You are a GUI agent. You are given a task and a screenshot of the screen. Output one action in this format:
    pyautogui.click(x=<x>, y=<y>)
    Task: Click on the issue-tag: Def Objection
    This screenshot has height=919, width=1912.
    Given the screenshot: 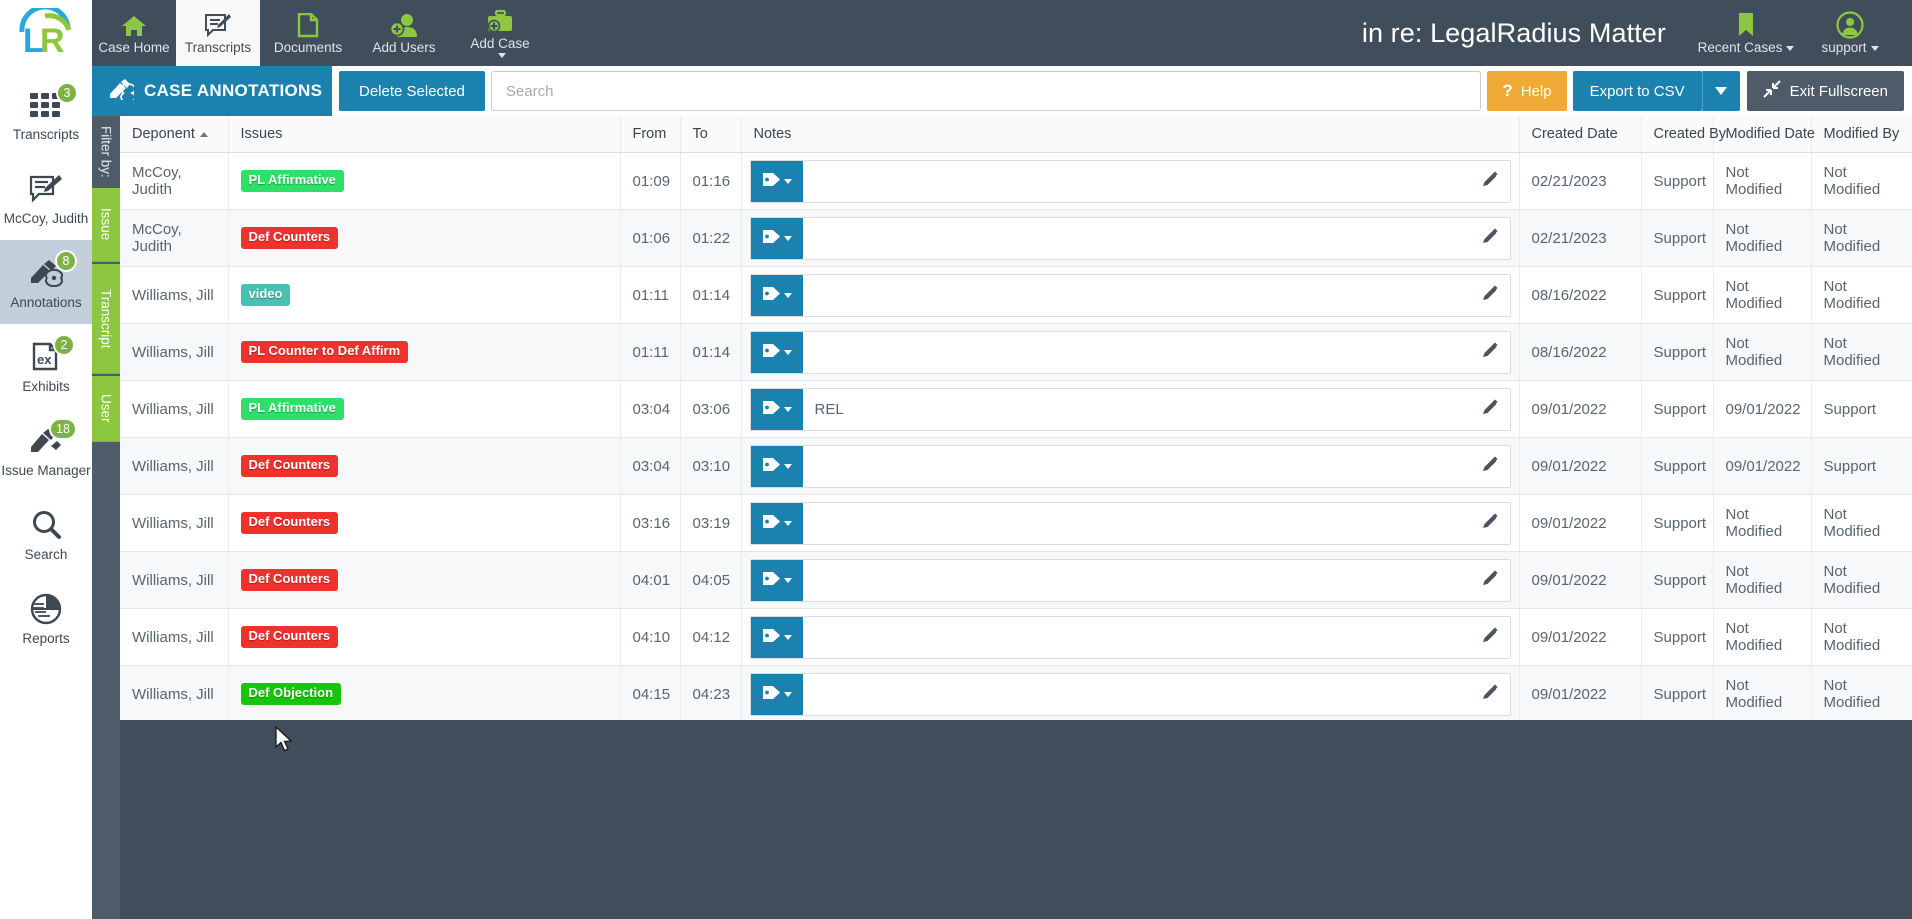 What is the action you would take?
    pyautogui.click(x=291, y=694)
    